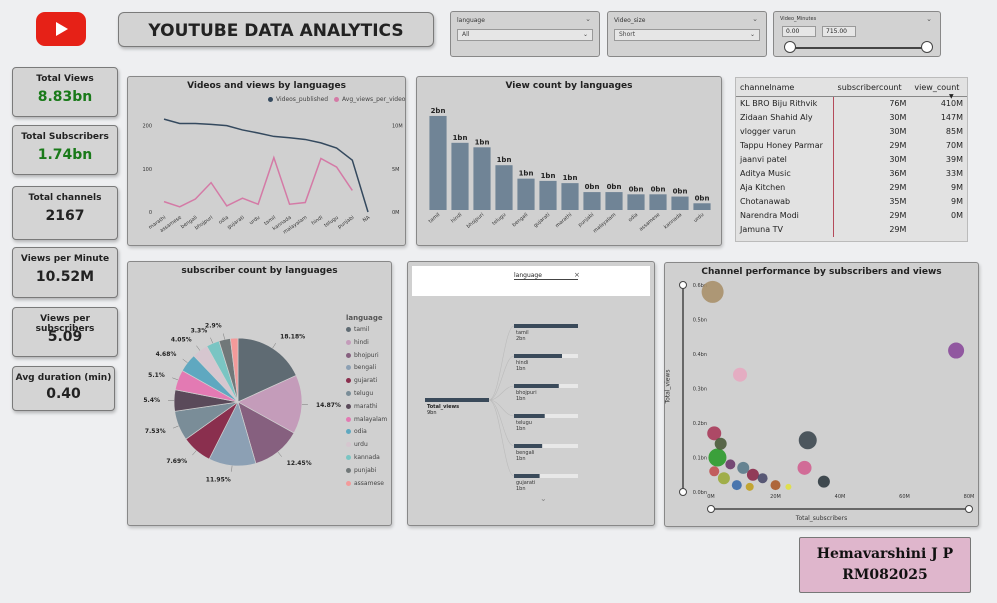 The image size is (997, 603). What do you see at coordinates (702, 198) in the screenshot?
I see `data-label: 0bn` at bounding box center [702, 198].